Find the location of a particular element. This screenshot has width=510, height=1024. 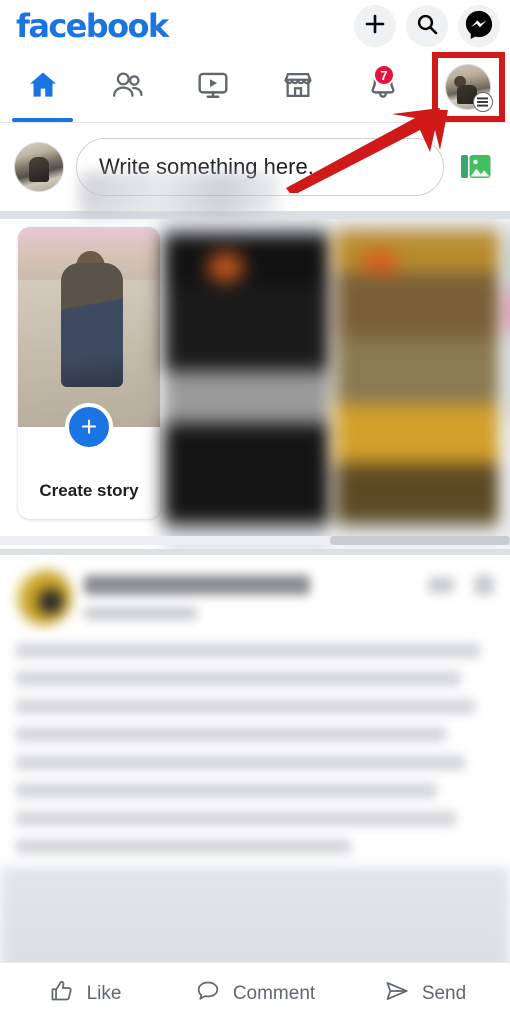

facebook-logo: facebook is located at coordinates (92, 26).